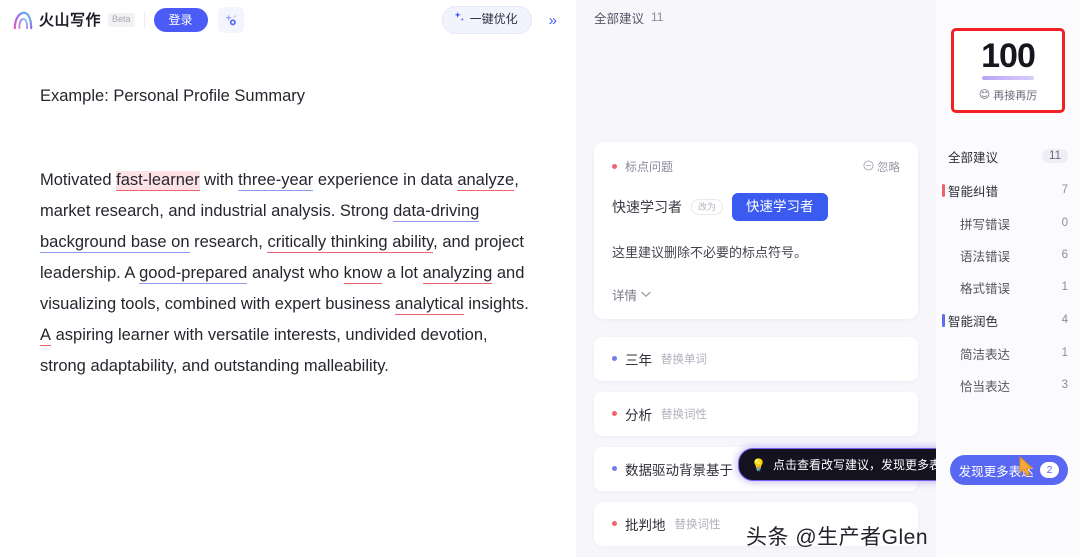  Describe the element at coordinates (193, 273) in the screenshot. I see `grammar-mark-blue: good-prepared` at that location.